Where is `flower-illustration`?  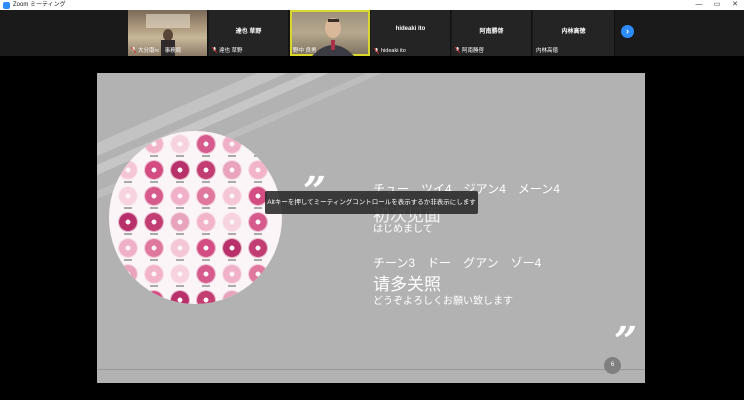
flower-illustration is located at coordinates (195, 217).